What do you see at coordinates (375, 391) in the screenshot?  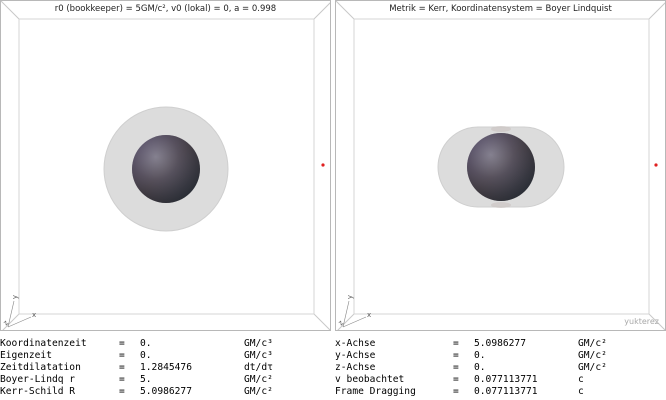 I see `readout-label: Frame Dragging` at bounding box center [375, 391].